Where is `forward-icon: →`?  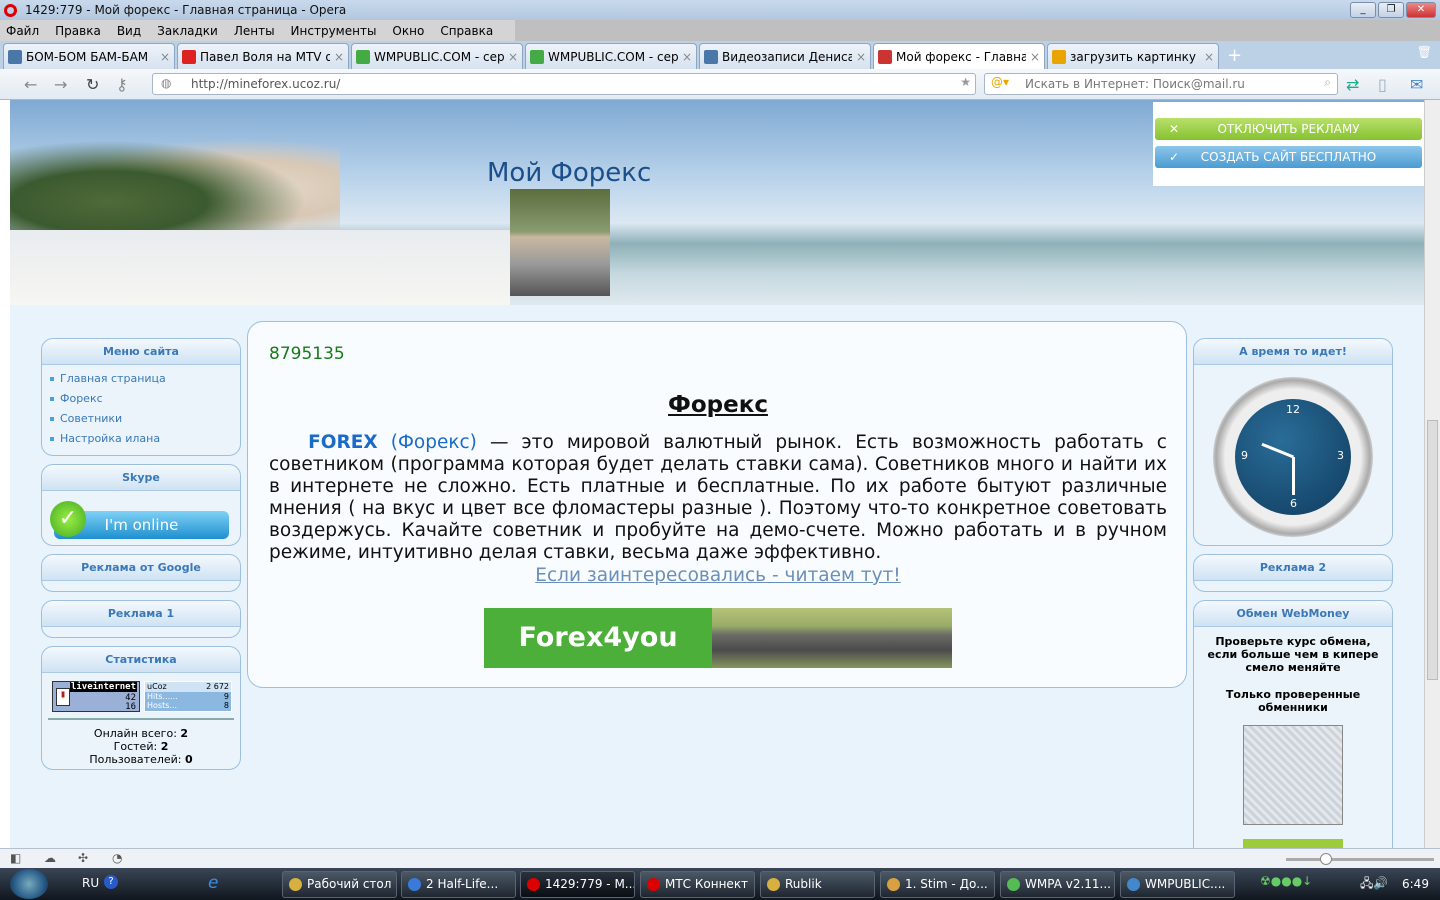
forward-icon: → is located at coordinates (60, 84).